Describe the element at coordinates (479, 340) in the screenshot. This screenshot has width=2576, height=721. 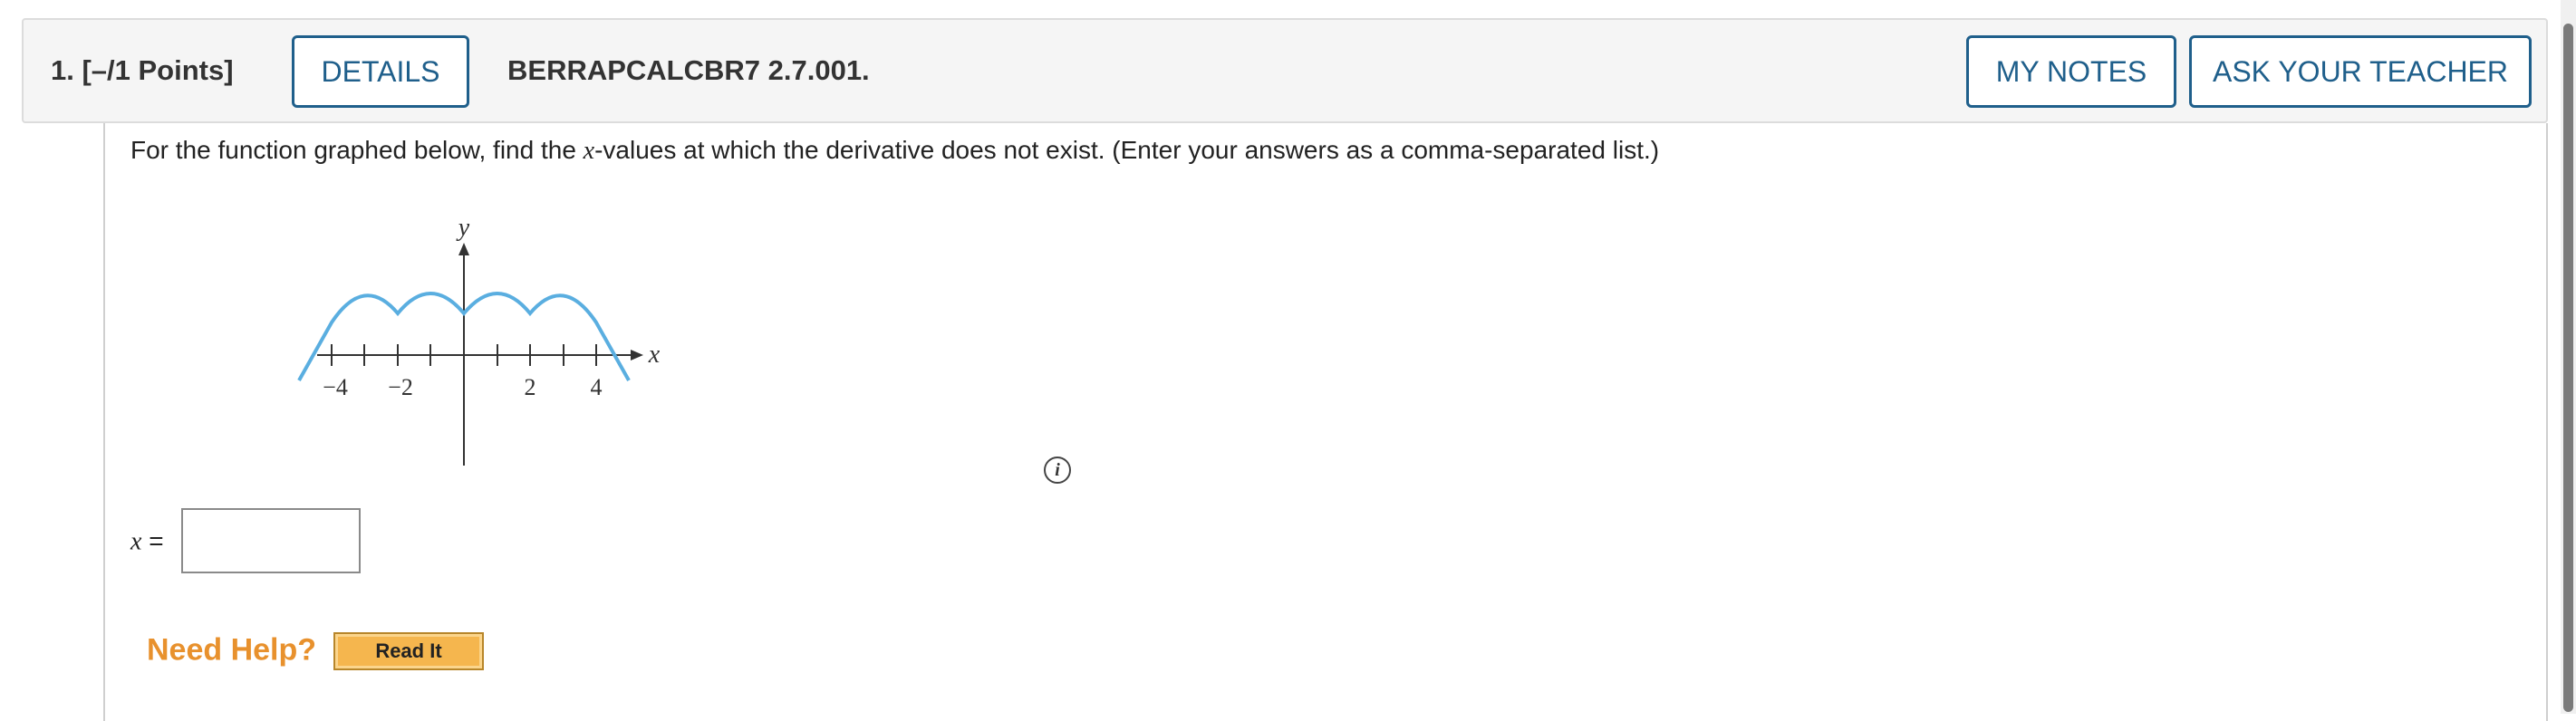
I see `function-graph: y x −4 −2 2 4` at that location.